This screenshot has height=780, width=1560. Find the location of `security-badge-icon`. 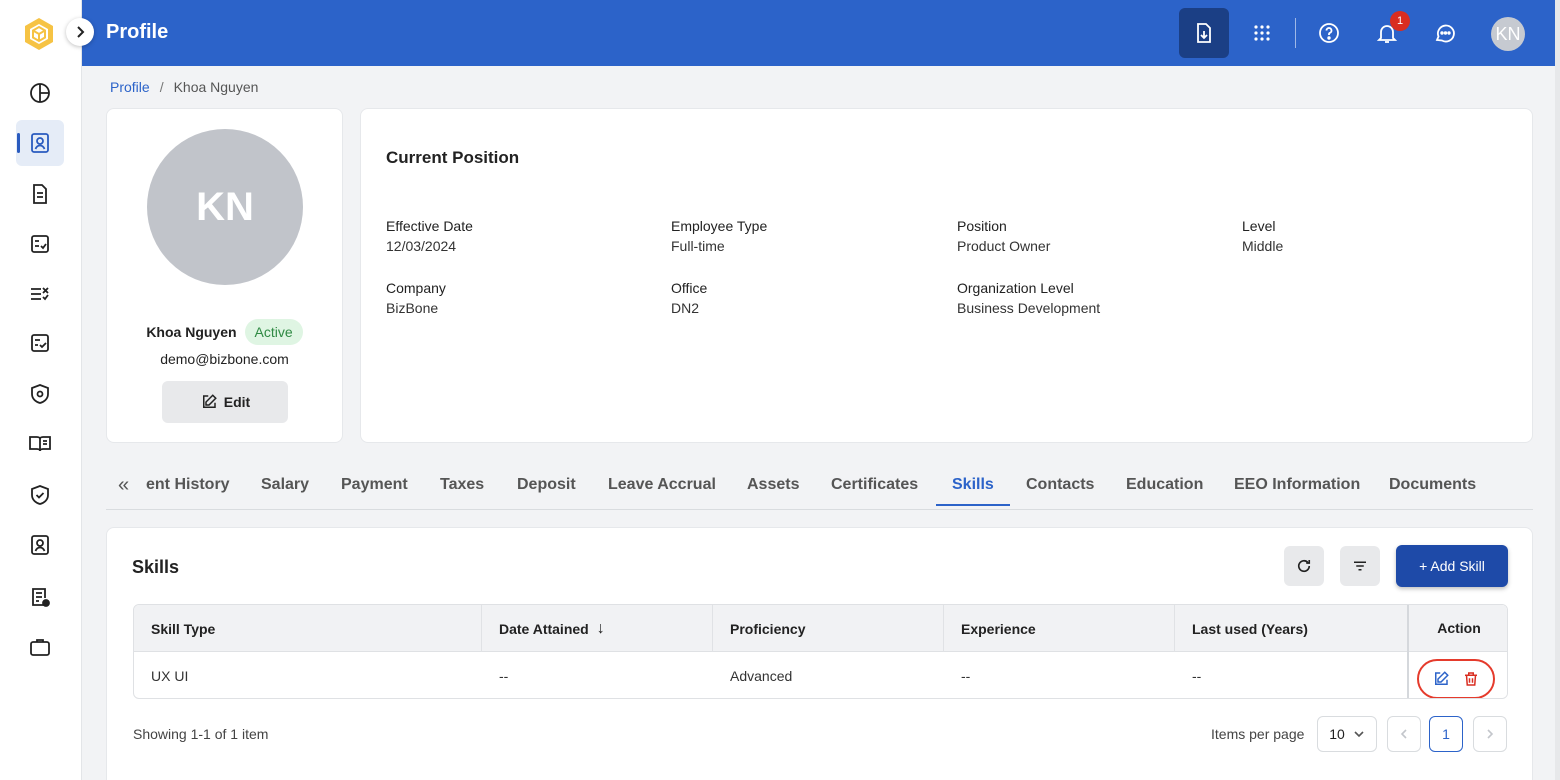

security-badge-icon is located at coordinates (40, 394).